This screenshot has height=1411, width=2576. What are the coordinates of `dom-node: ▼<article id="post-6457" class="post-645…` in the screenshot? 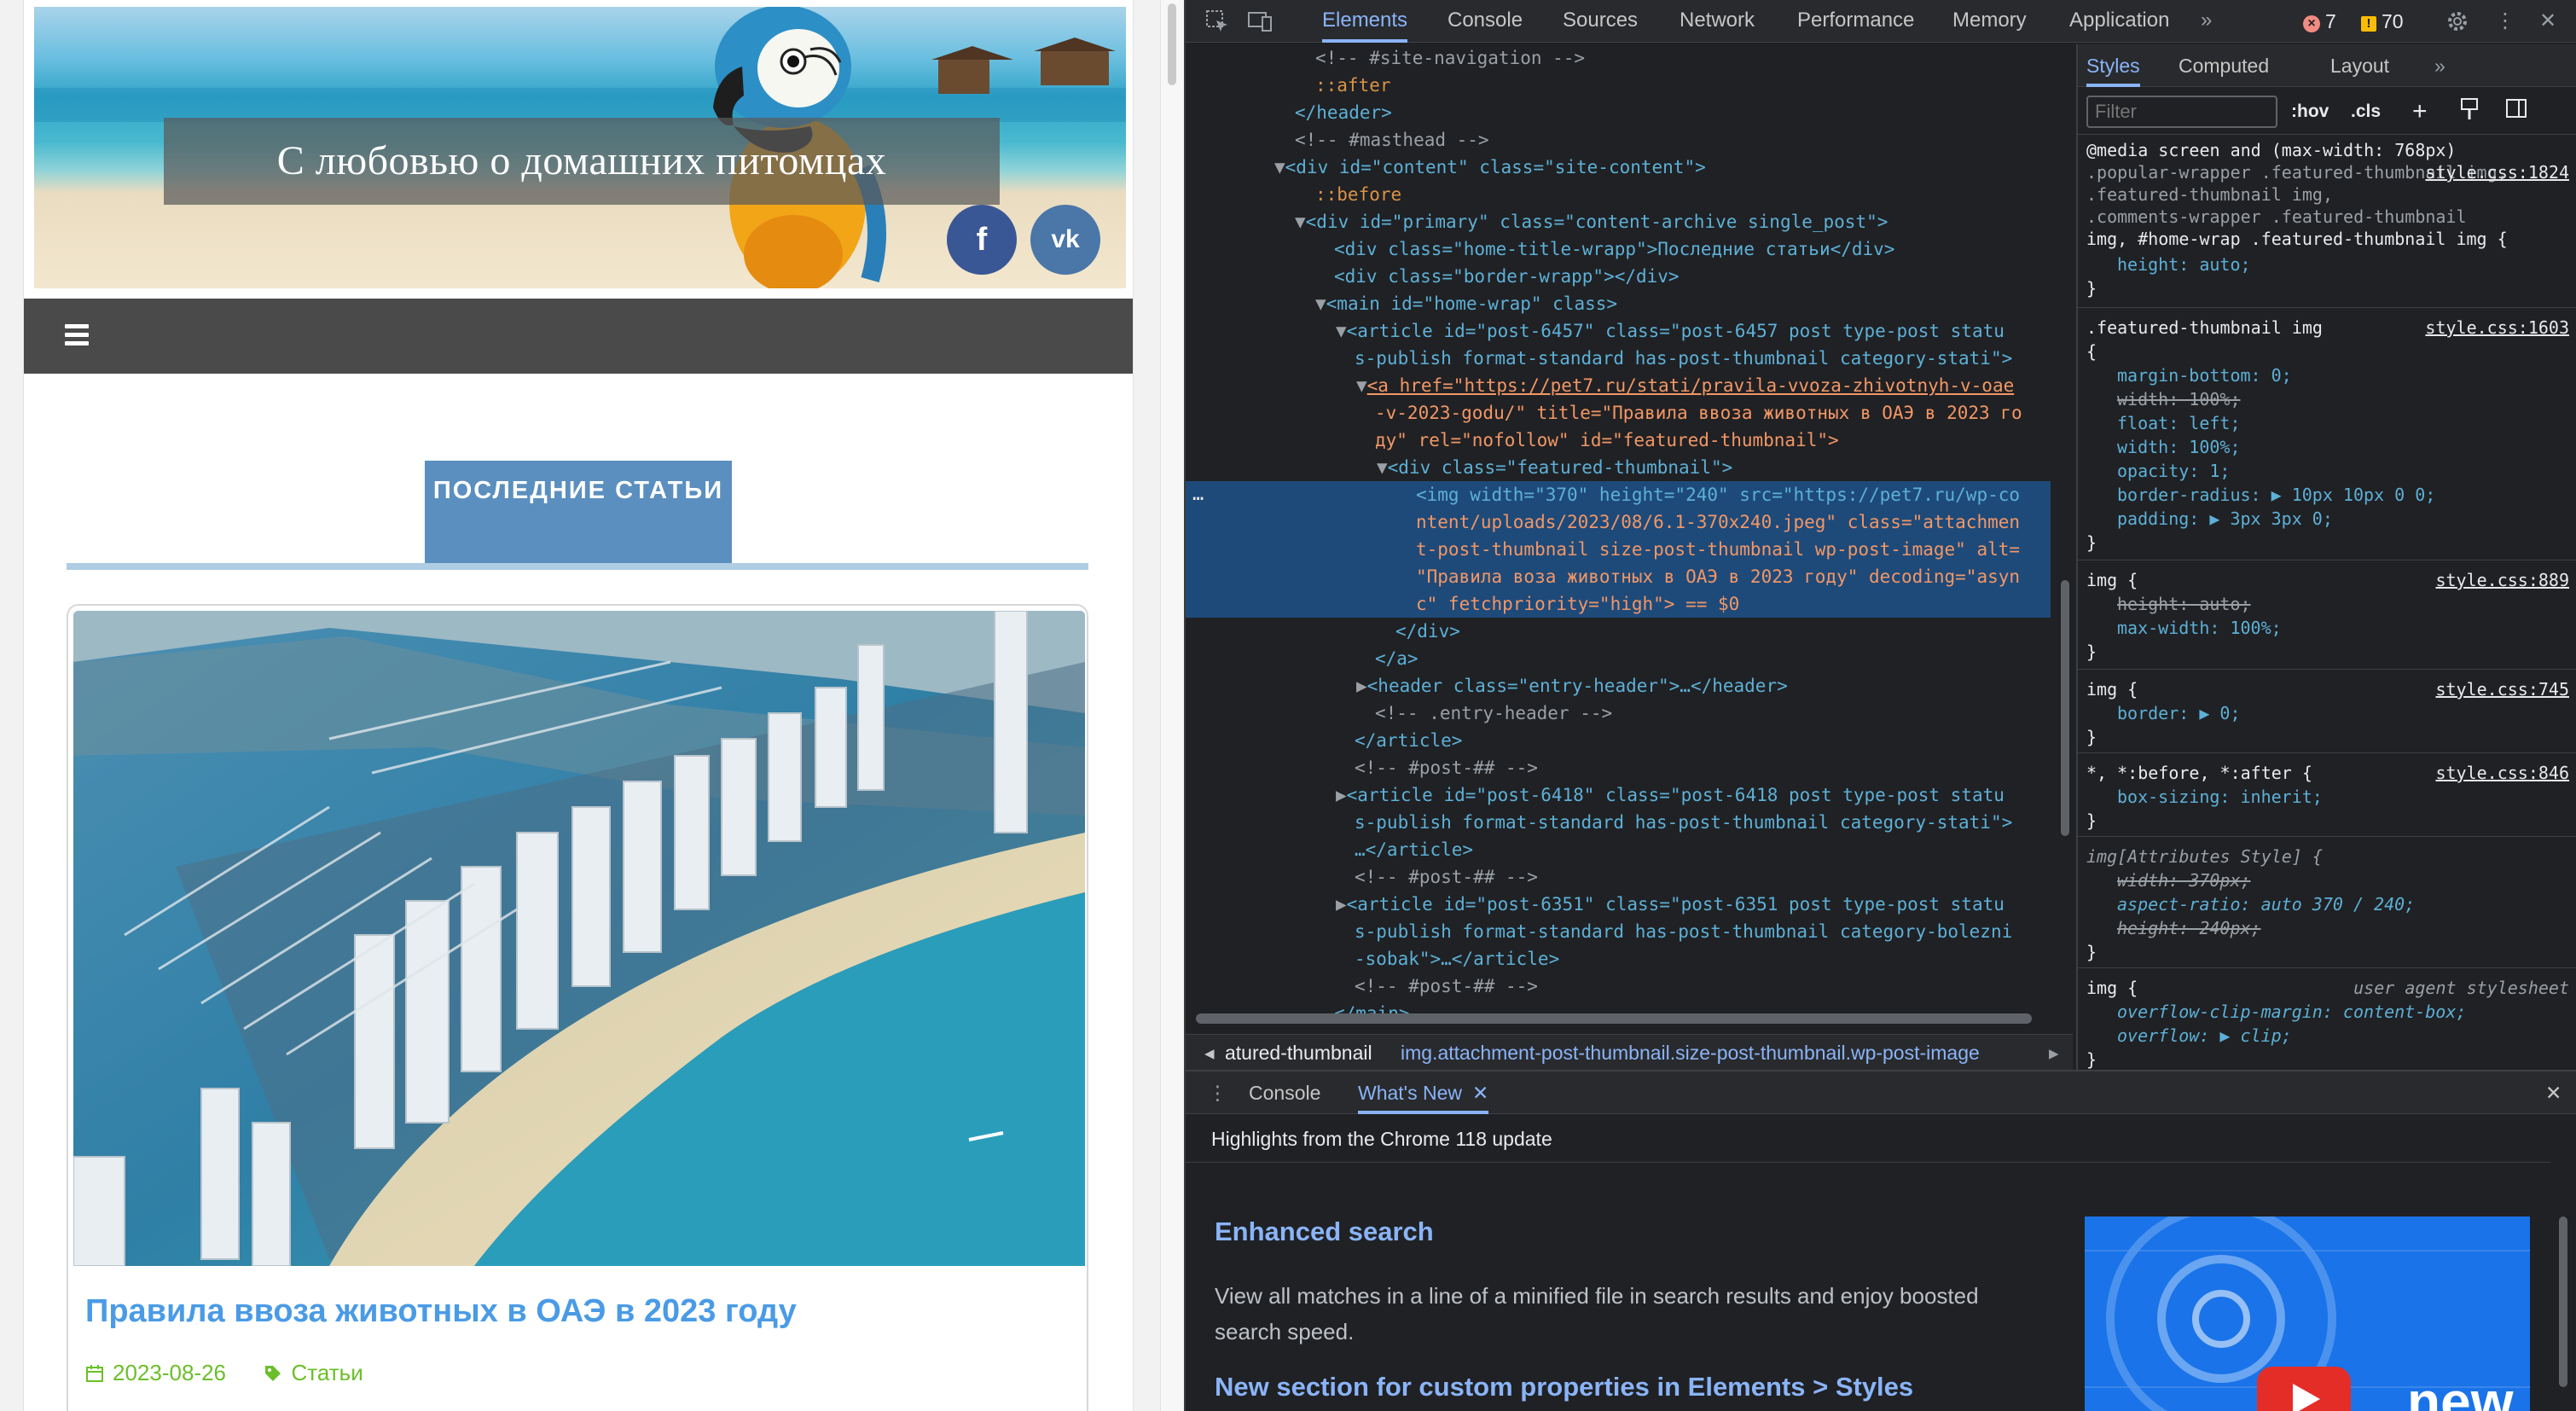 It's located at (1618, 331).